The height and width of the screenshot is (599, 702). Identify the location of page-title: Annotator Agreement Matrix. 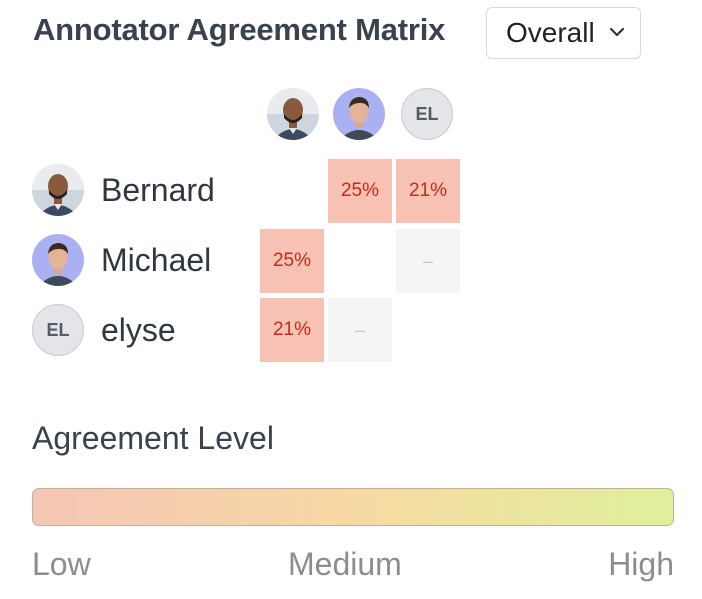
(239, 29).